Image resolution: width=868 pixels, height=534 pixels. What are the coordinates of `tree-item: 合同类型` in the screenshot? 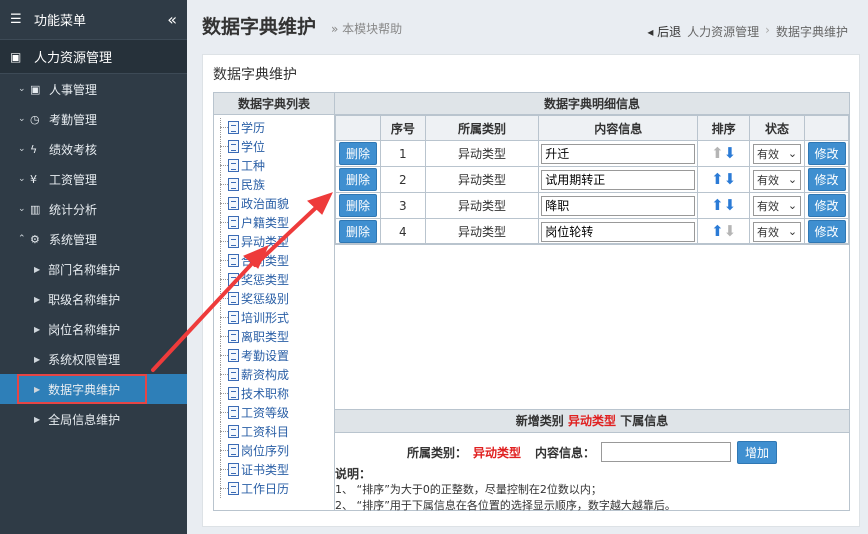 It's located at (275, 260).